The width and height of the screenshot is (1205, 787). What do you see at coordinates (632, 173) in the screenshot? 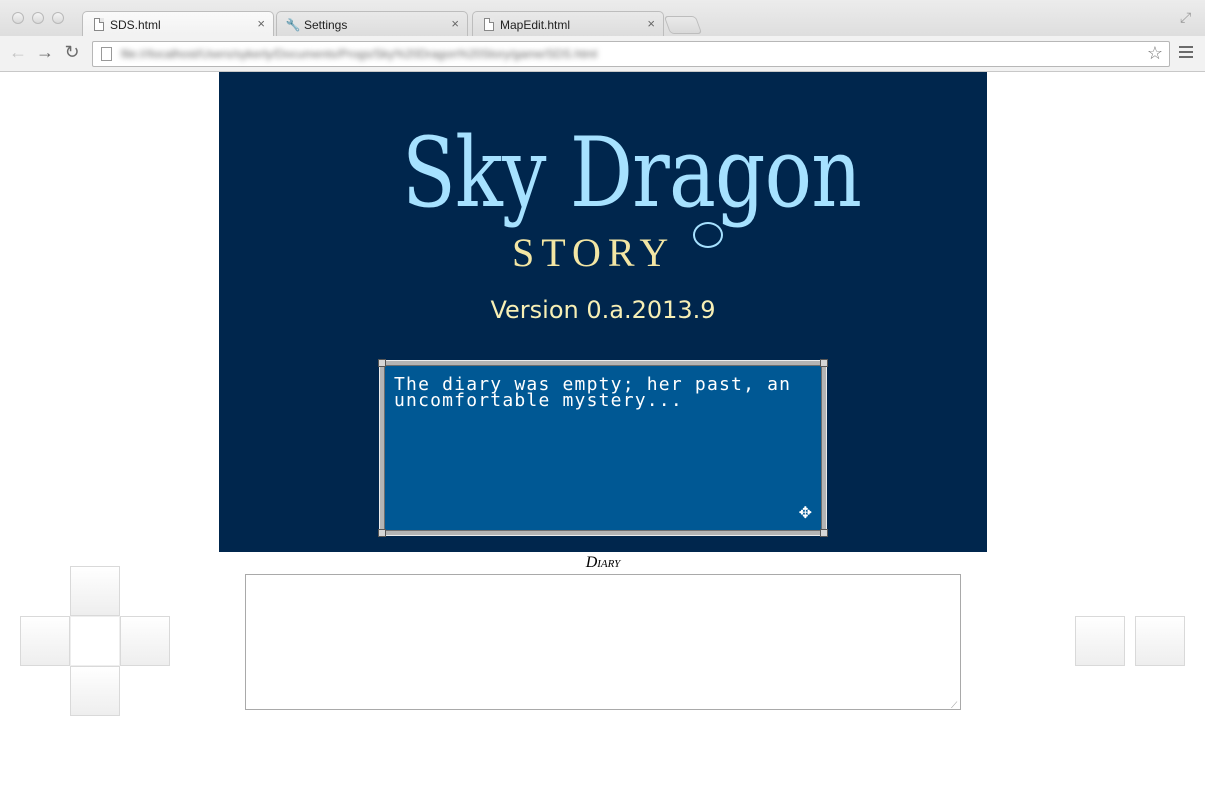
I see `game-title: Sky Dragon` at bounding box center [632, 173].